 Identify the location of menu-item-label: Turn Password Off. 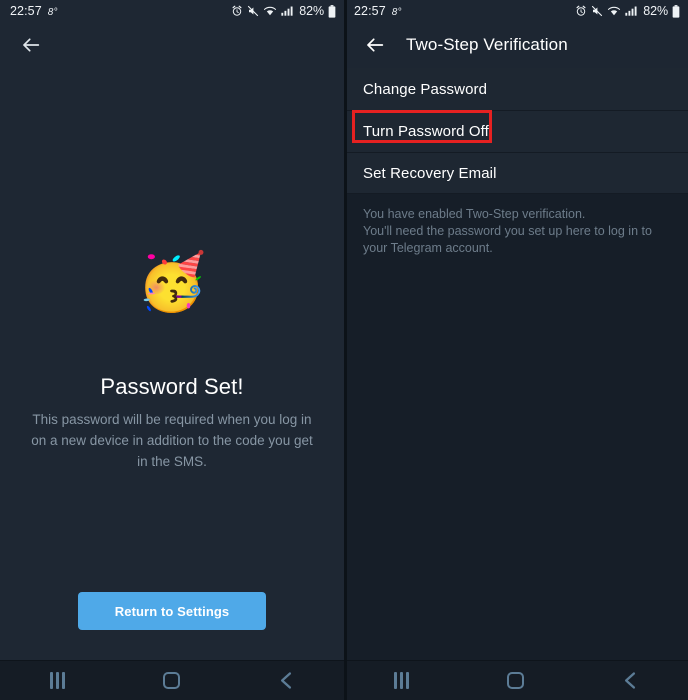
(426, 131).